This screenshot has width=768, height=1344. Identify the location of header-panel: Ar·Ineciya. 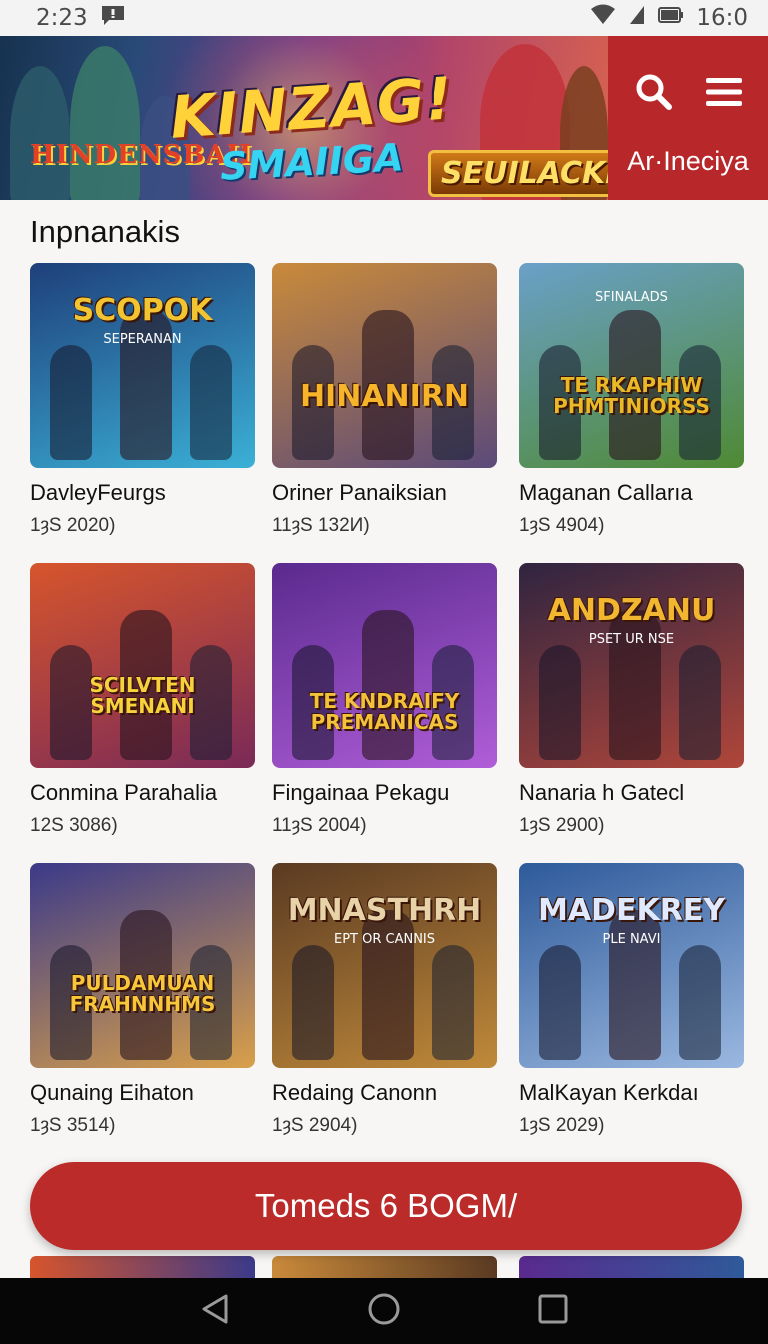
(688, 118).